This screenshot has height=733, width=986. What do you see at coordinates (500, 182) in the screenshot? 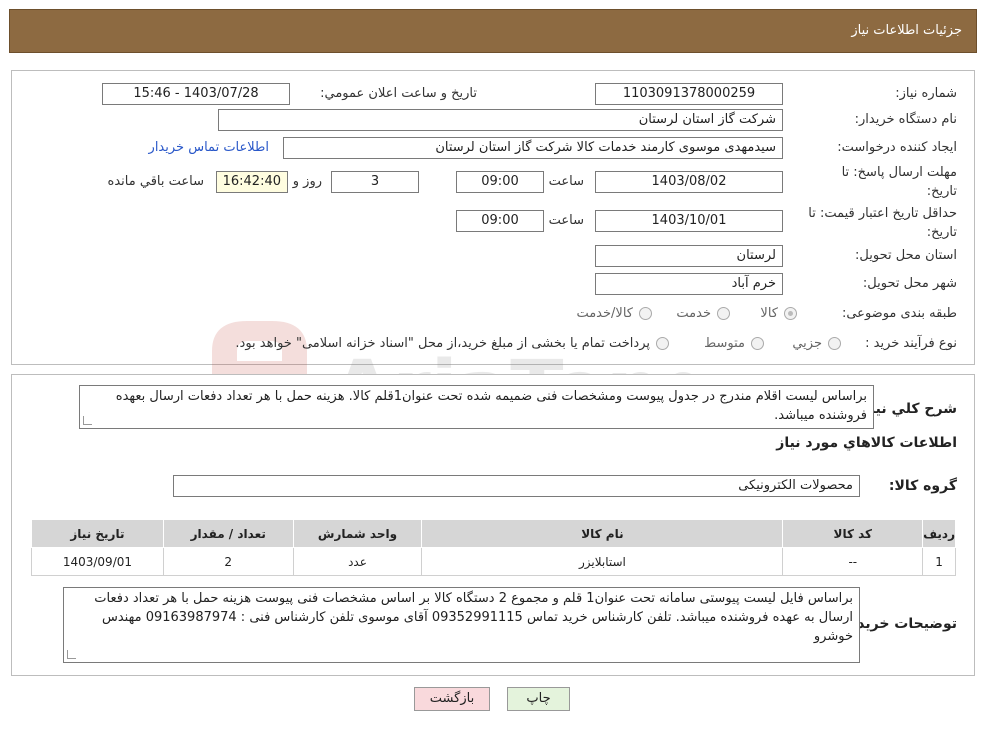
I see `deadline-time-field: 09:00` at bounding box center [500, 182].